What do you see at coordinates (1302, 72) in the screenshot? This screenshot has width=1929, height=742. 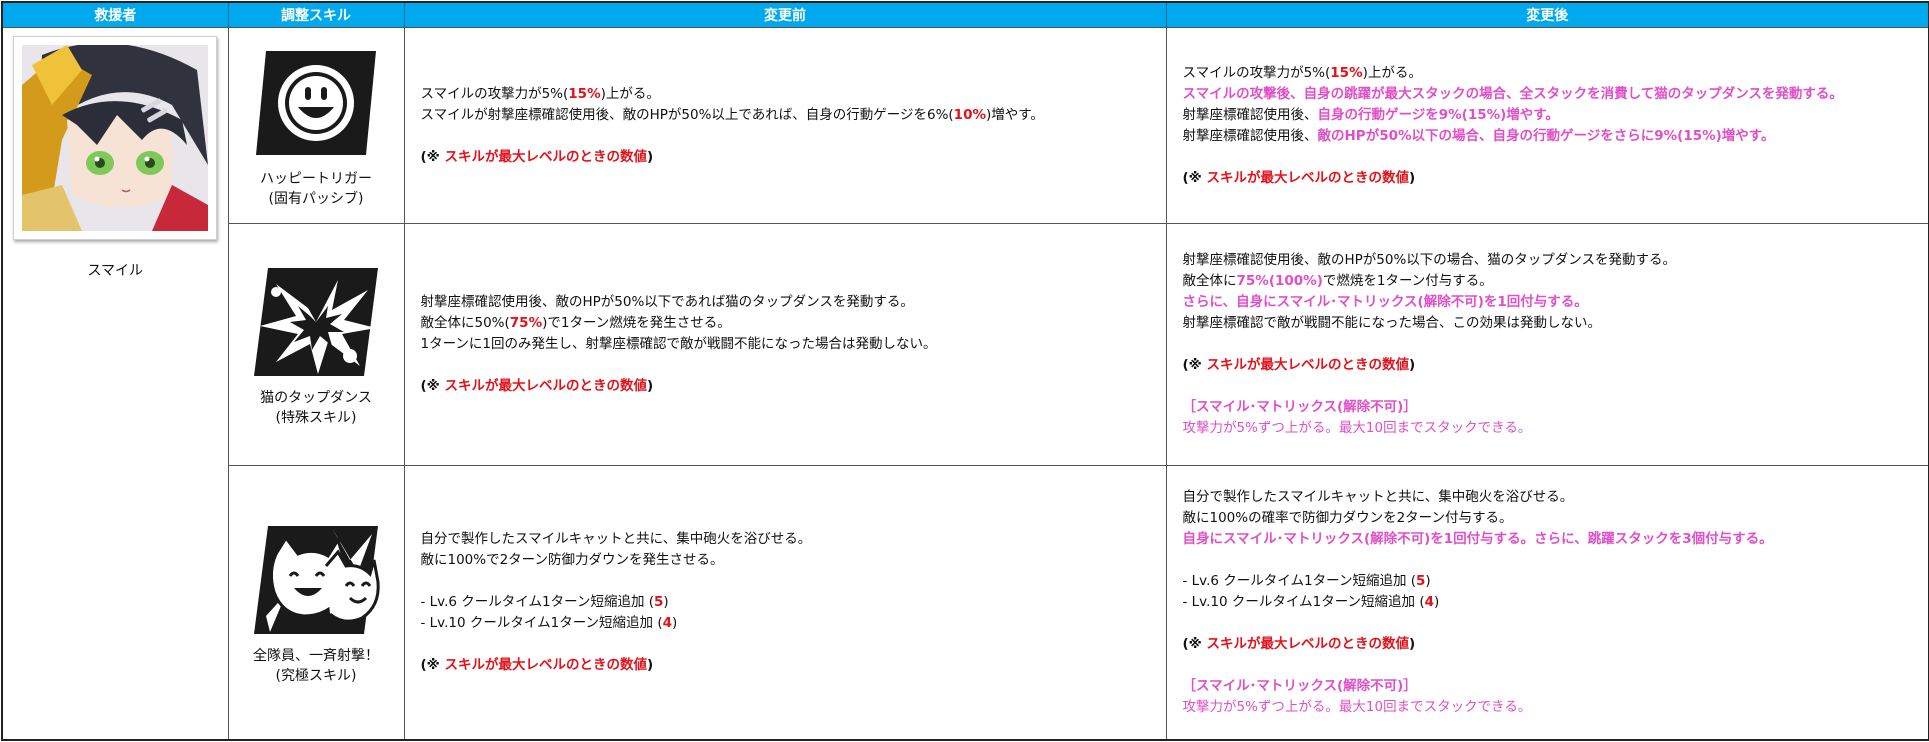 I see `after-1-line-1: スマイルの攻撃力が5%(15%)上がる。` at bounding box center [1302, 72].